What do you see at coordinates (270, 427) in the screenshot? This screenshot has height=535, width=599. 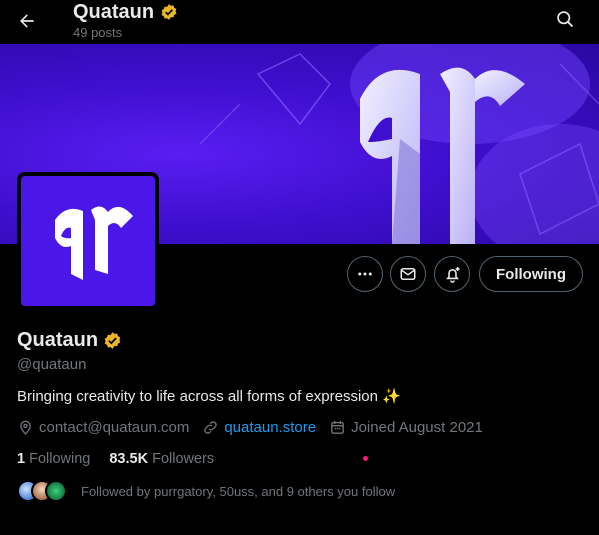 I see `website-link: quataun.store` at bounding box center [270, 427].